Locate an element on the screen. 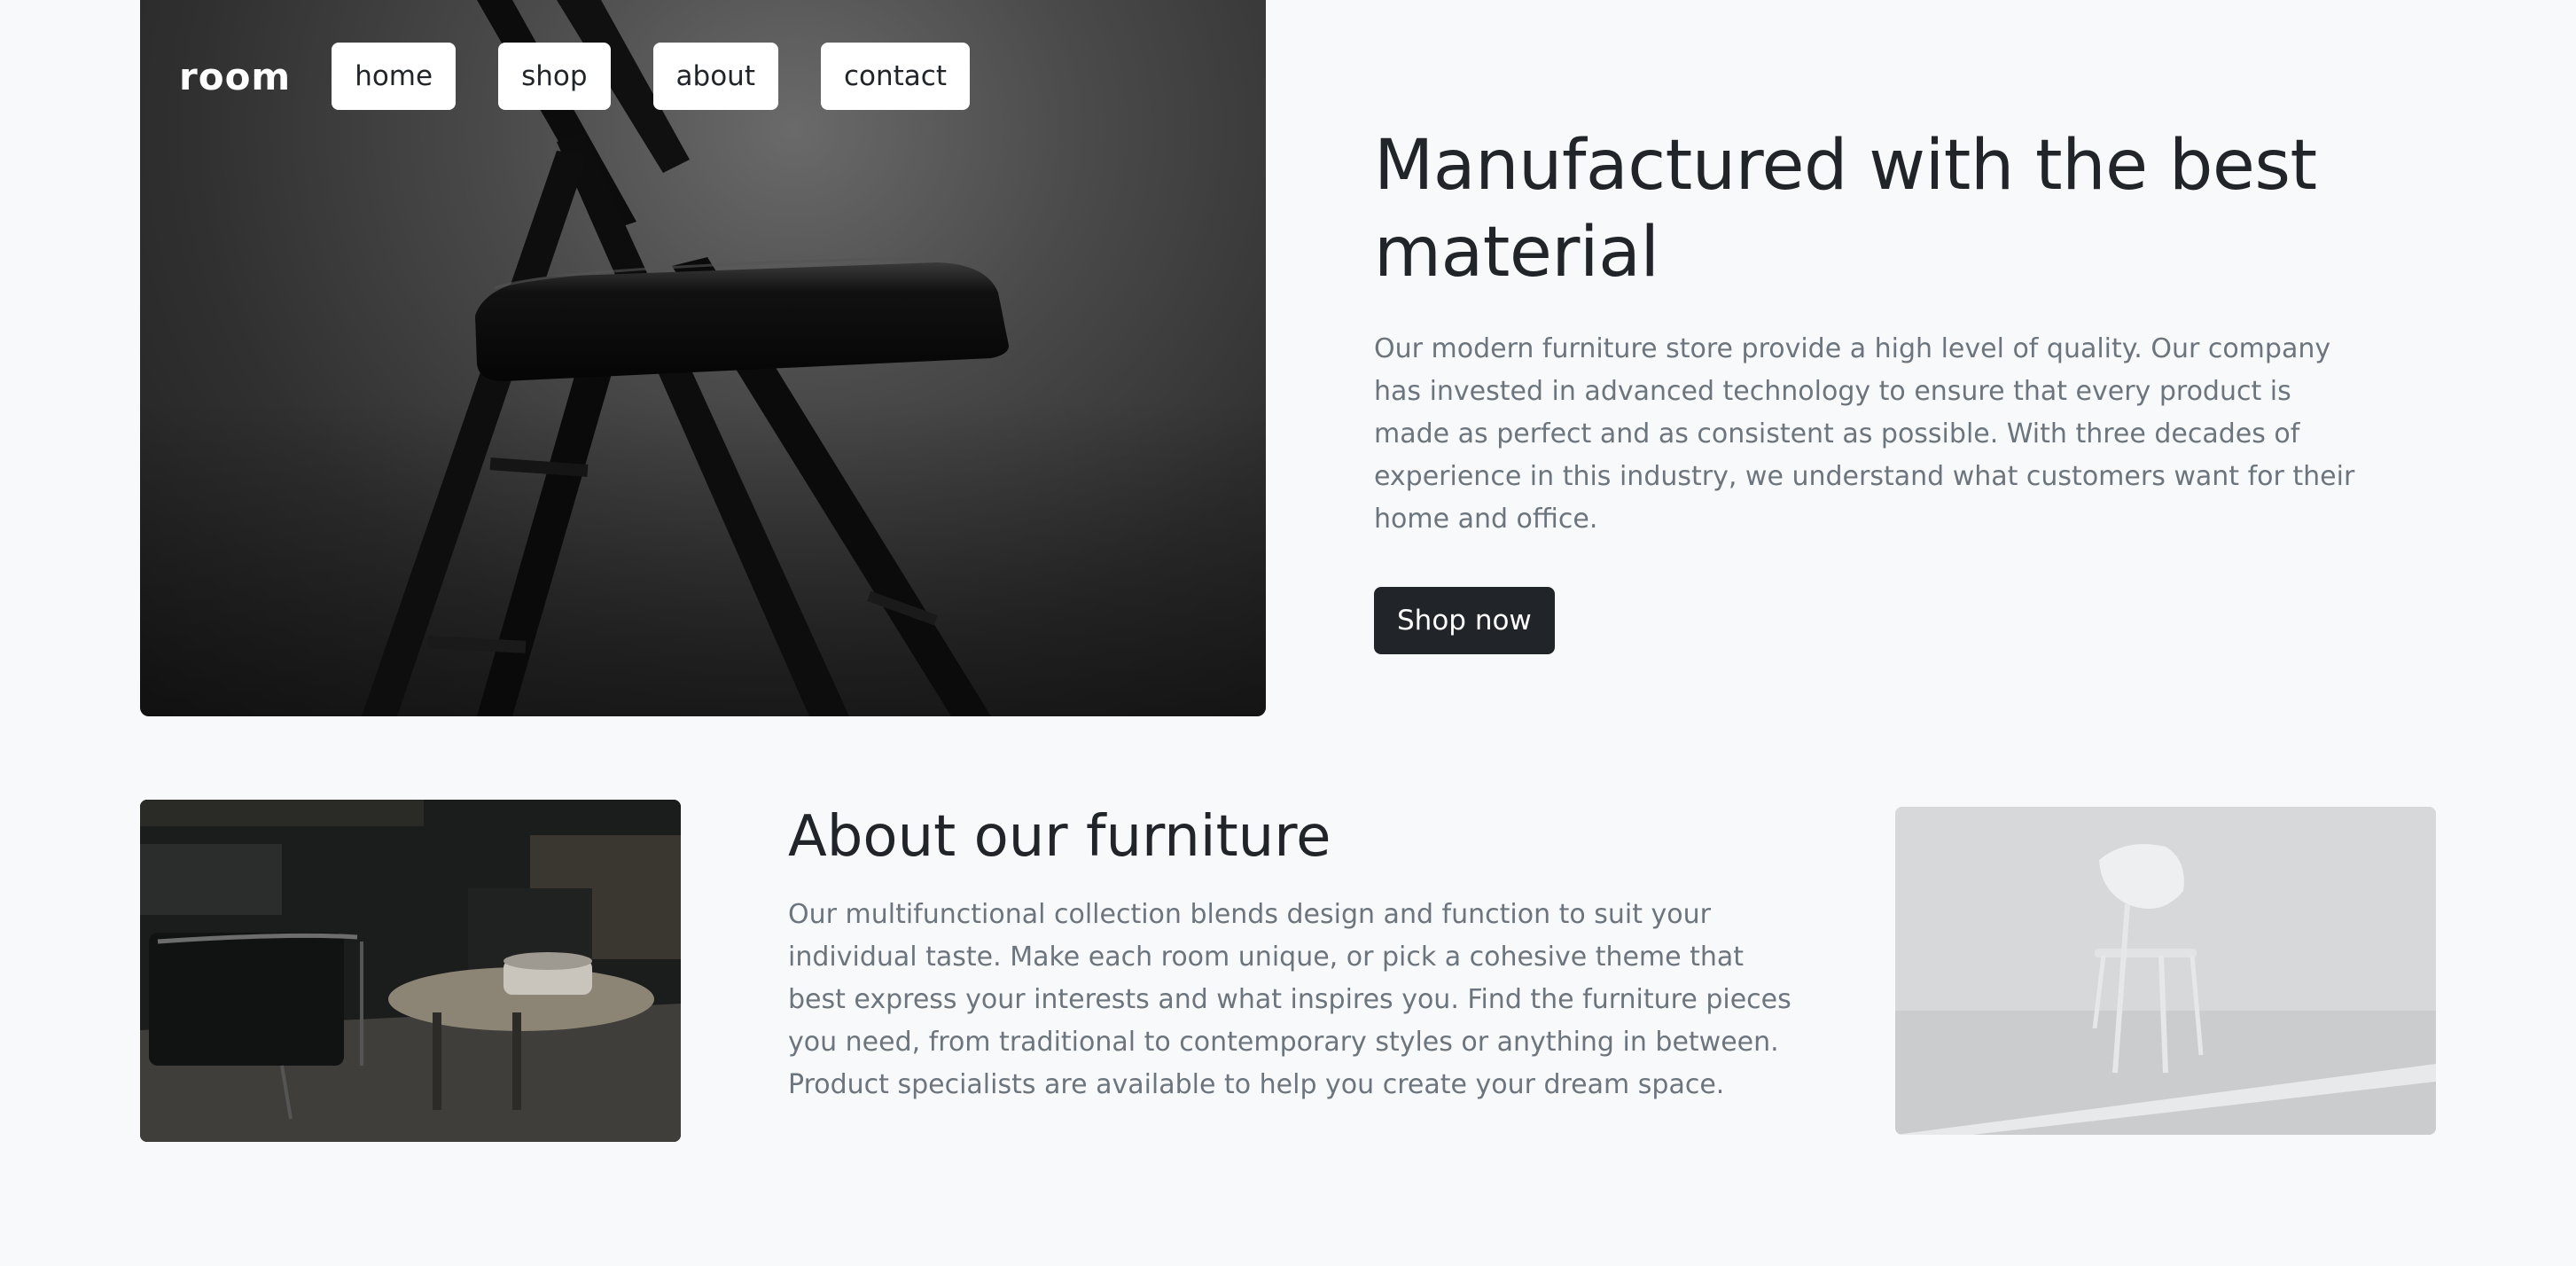 The image size is (2576, 1266). white-chair-illustration is located at coordinates (2165, 971).